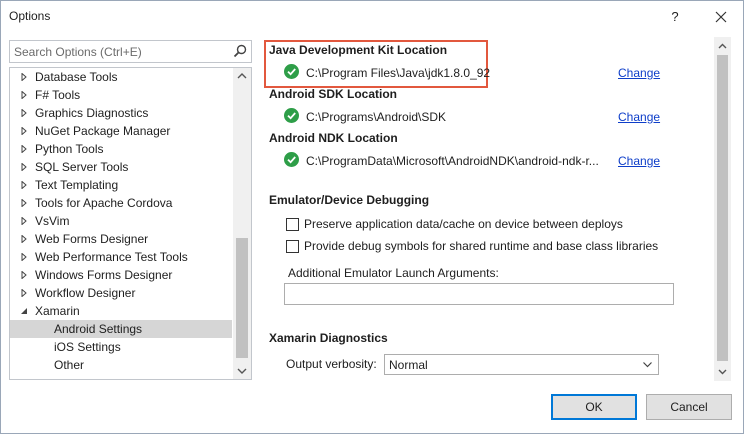 The width and height of the screenshot is (744, 434). I want to click on tree-item: SQL Server Tools, so click(121, 167).